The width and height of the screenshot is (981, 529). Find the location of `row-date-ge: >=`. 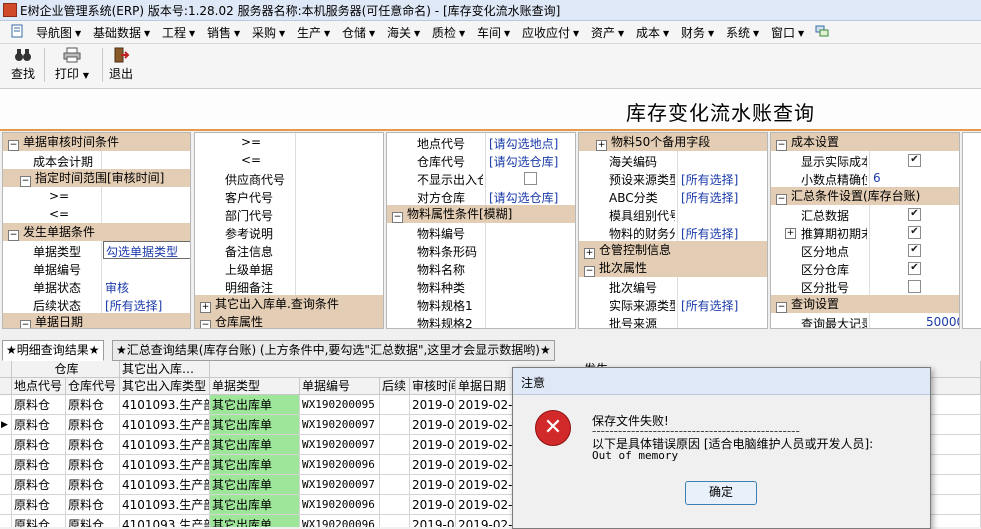

row-date-ge: >= is located at coordinates (289, 142).